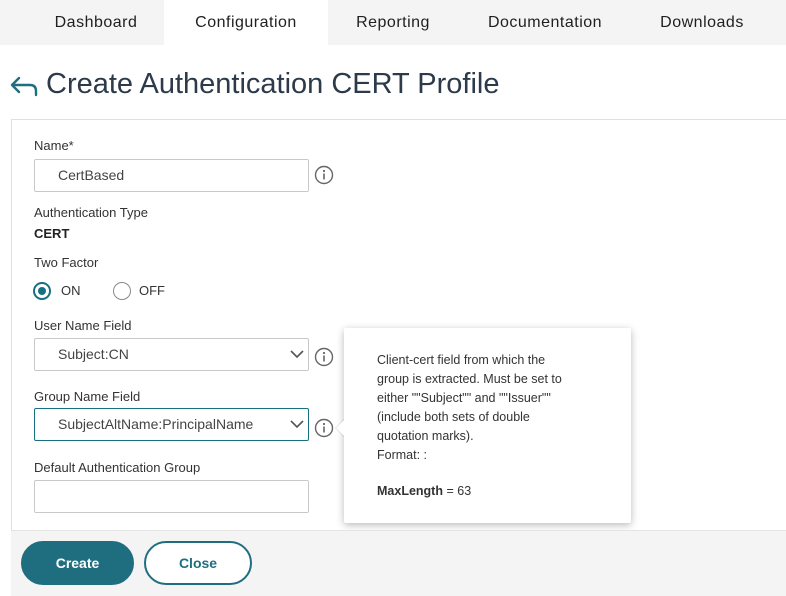  Describe the element at coordinates (87, 396) in the screenshot. I see `group-name-field-label: Group Name Field` at that location.